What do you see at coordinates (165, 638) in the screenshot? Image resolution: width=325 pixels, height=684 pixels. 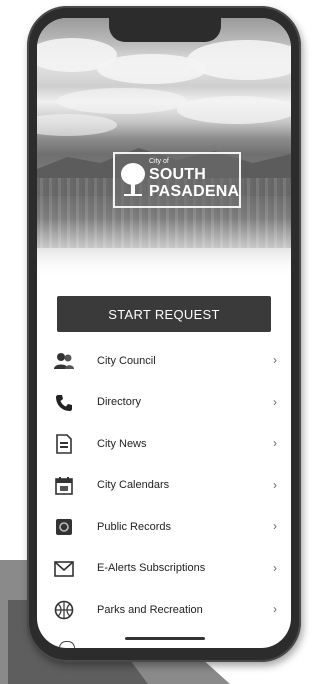 I see `home-indicator` at bounding box center [165, 638].